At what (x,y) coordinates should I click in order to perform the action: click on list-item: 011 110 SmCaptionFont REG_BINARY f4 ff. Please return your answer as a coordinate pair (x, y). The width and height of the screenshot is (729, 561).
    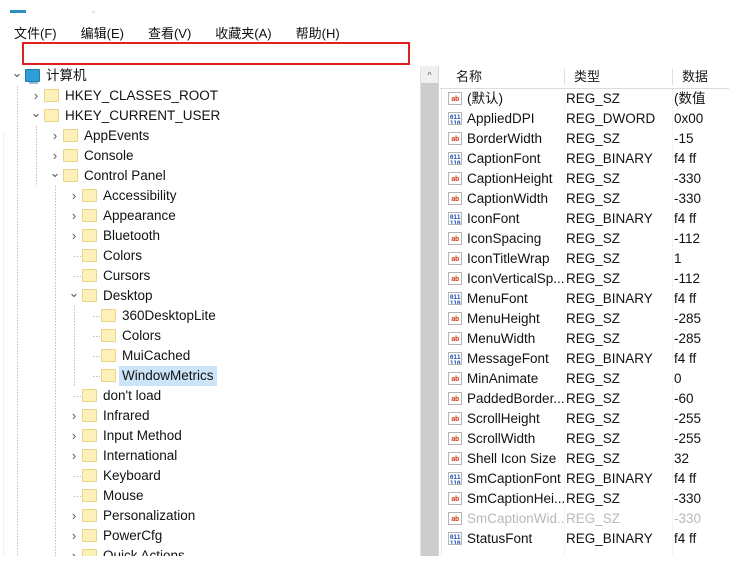
    Looking at the image, I should click on (584, 479).